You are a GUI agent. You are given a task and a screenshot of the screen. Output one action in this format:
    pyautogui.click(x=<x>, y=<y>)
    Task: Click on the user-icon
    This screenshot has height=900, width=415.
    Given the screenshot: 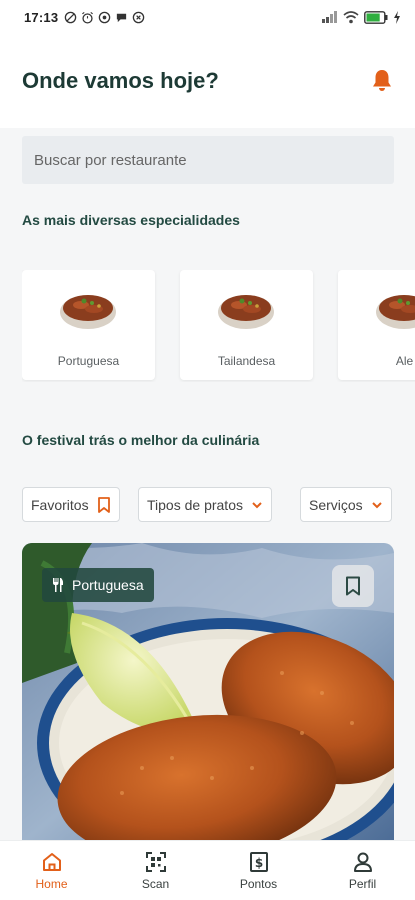 What is the action you would take?
    pyautogui.click(x=362, y=862)
    